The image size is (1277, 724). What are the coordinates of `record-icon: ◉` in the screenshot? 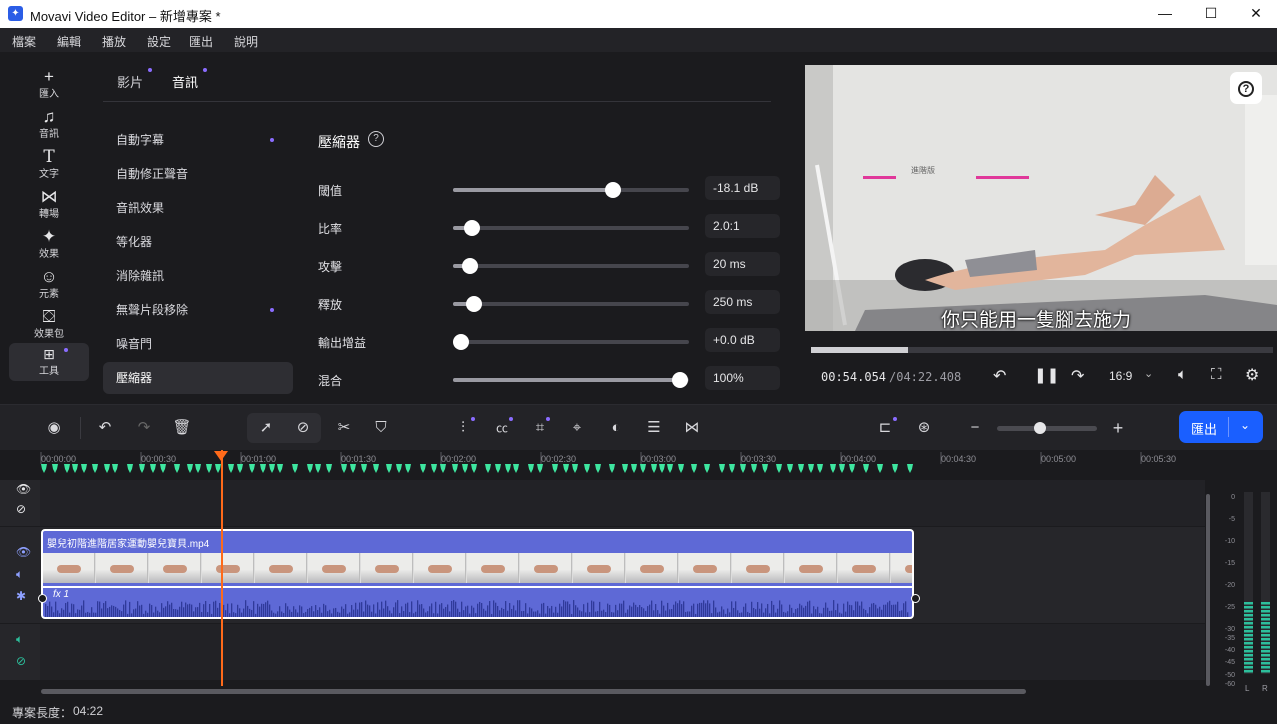 It's located at (54, 428).